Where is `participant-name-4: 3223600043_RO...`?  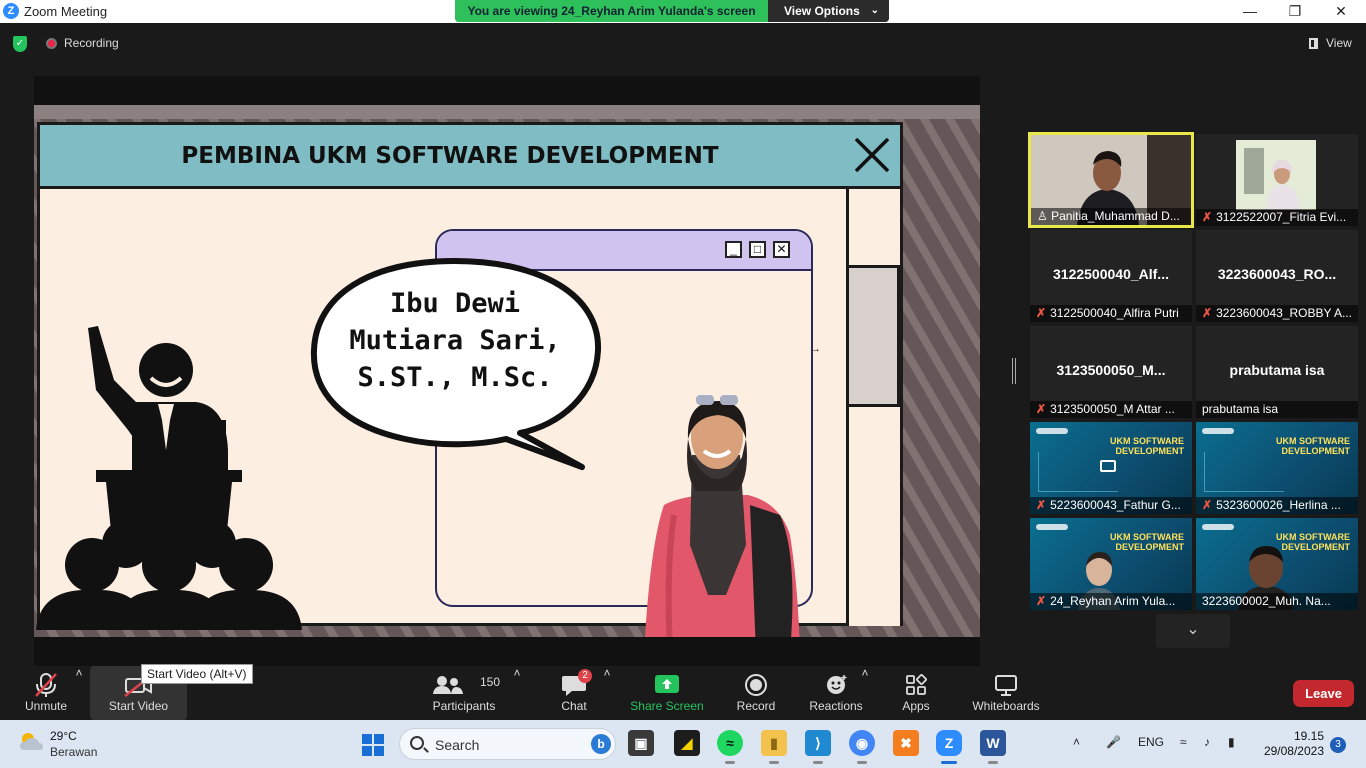
participant-name-4: 3223600043_RO... is located at coordinates (1277, 274).